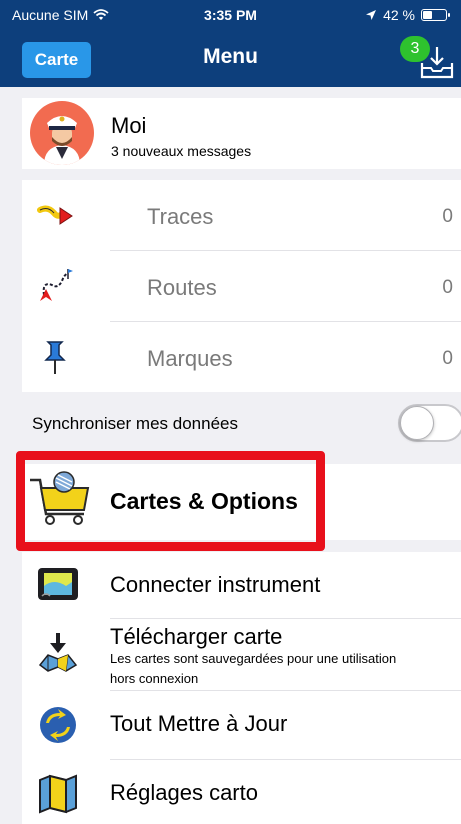 Image resolution: width=461 pixels, height=824 pixels. What do you see at coordinates (241, 215) in the screenshot?
I see `traces-row: Traces 0` at bounding box center [241, 215].